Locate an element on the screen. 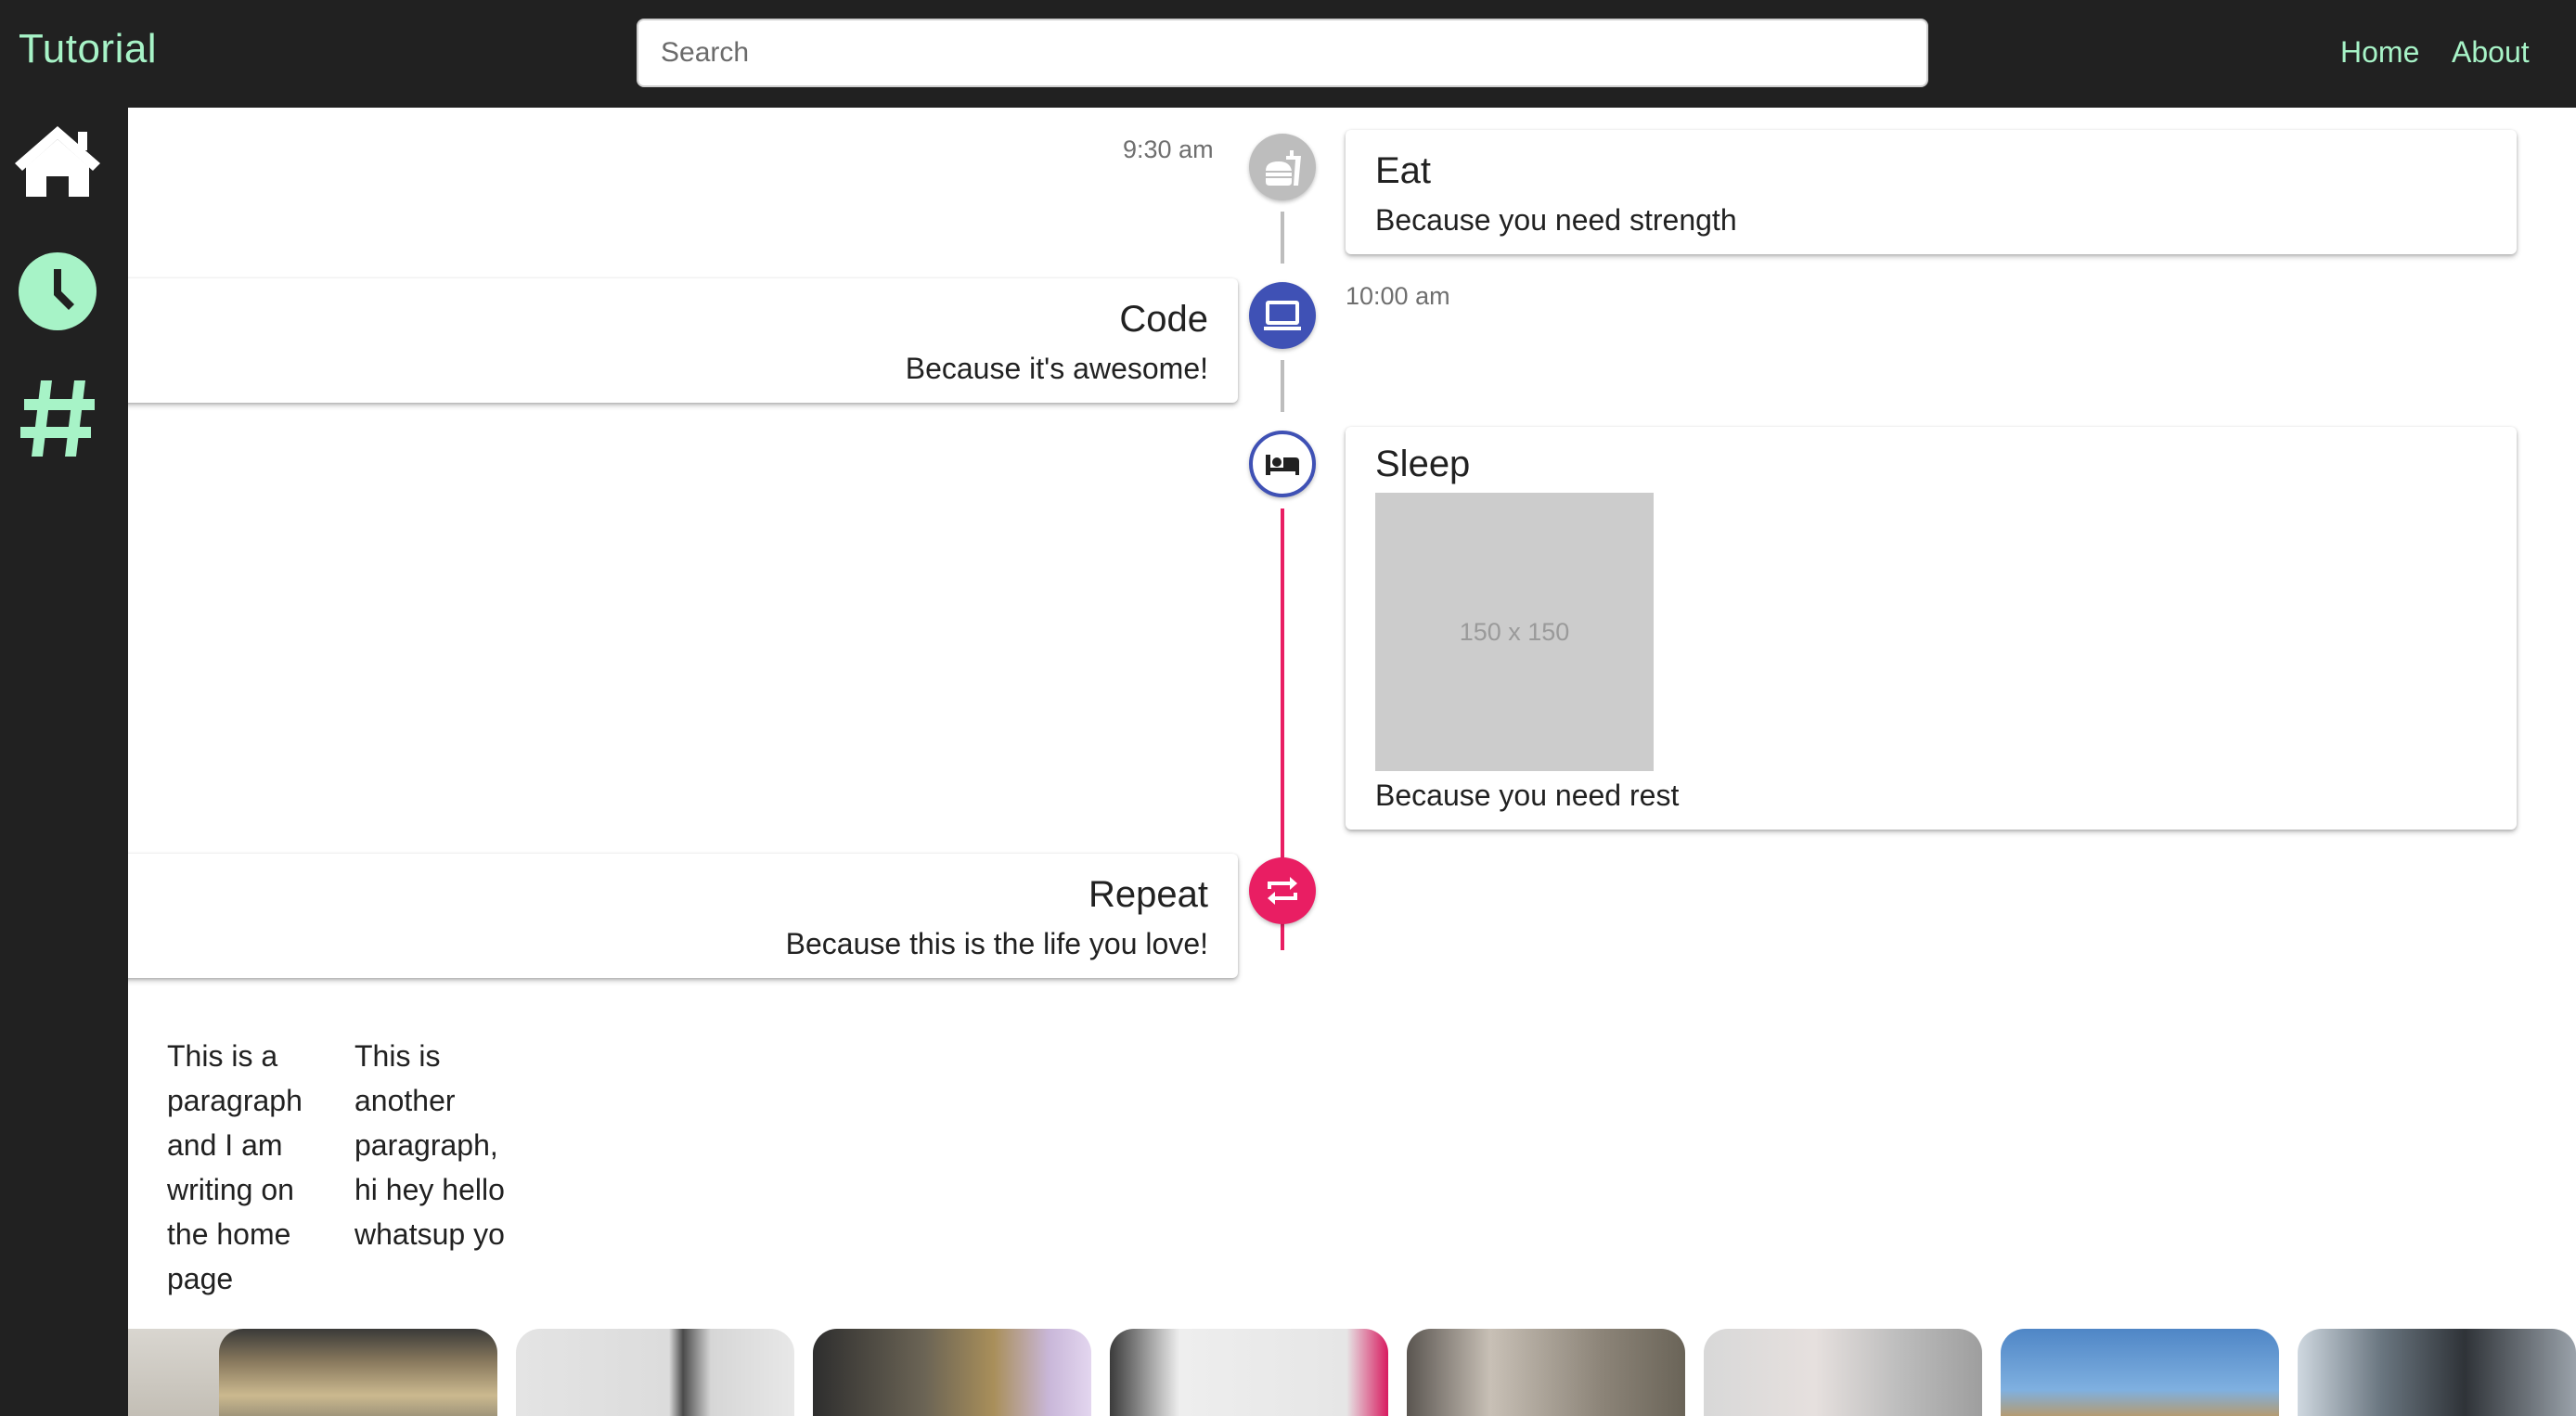 The height and width of the screenshot is (1416, 2576). sidebar-item-timeline is located at coordinates (64, 296).